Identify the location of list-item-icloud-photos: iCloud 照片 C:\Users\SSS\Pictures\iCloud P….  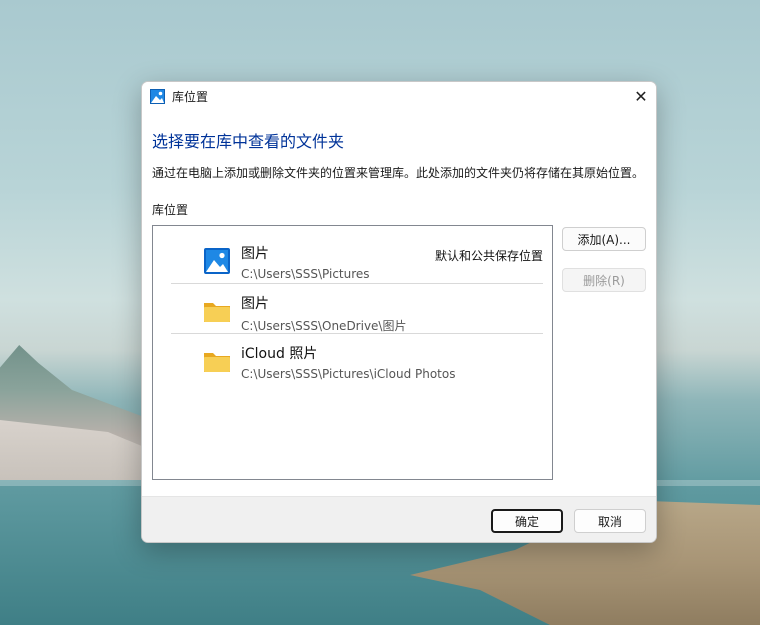
(357, 358).